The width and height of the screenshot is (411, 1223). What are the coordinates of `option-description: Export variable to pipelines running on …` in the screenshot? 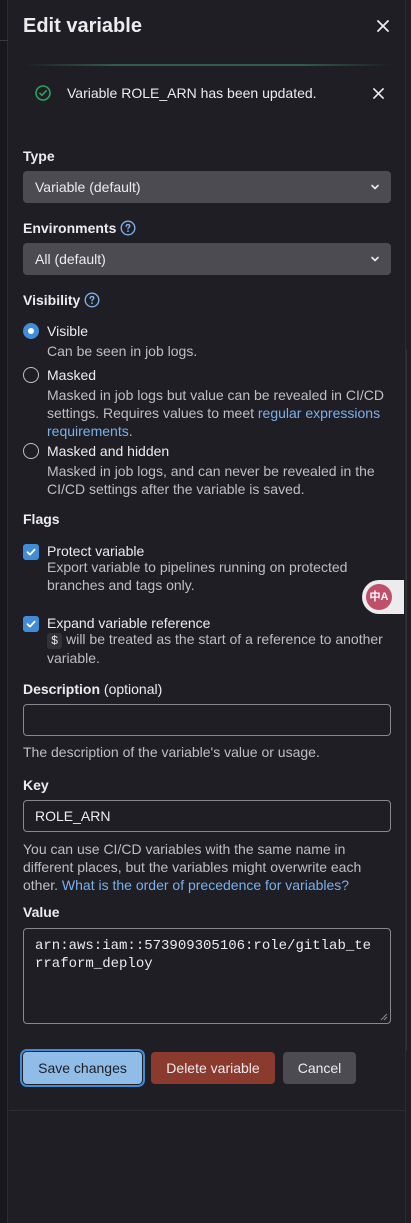 It's located at (197, 576).